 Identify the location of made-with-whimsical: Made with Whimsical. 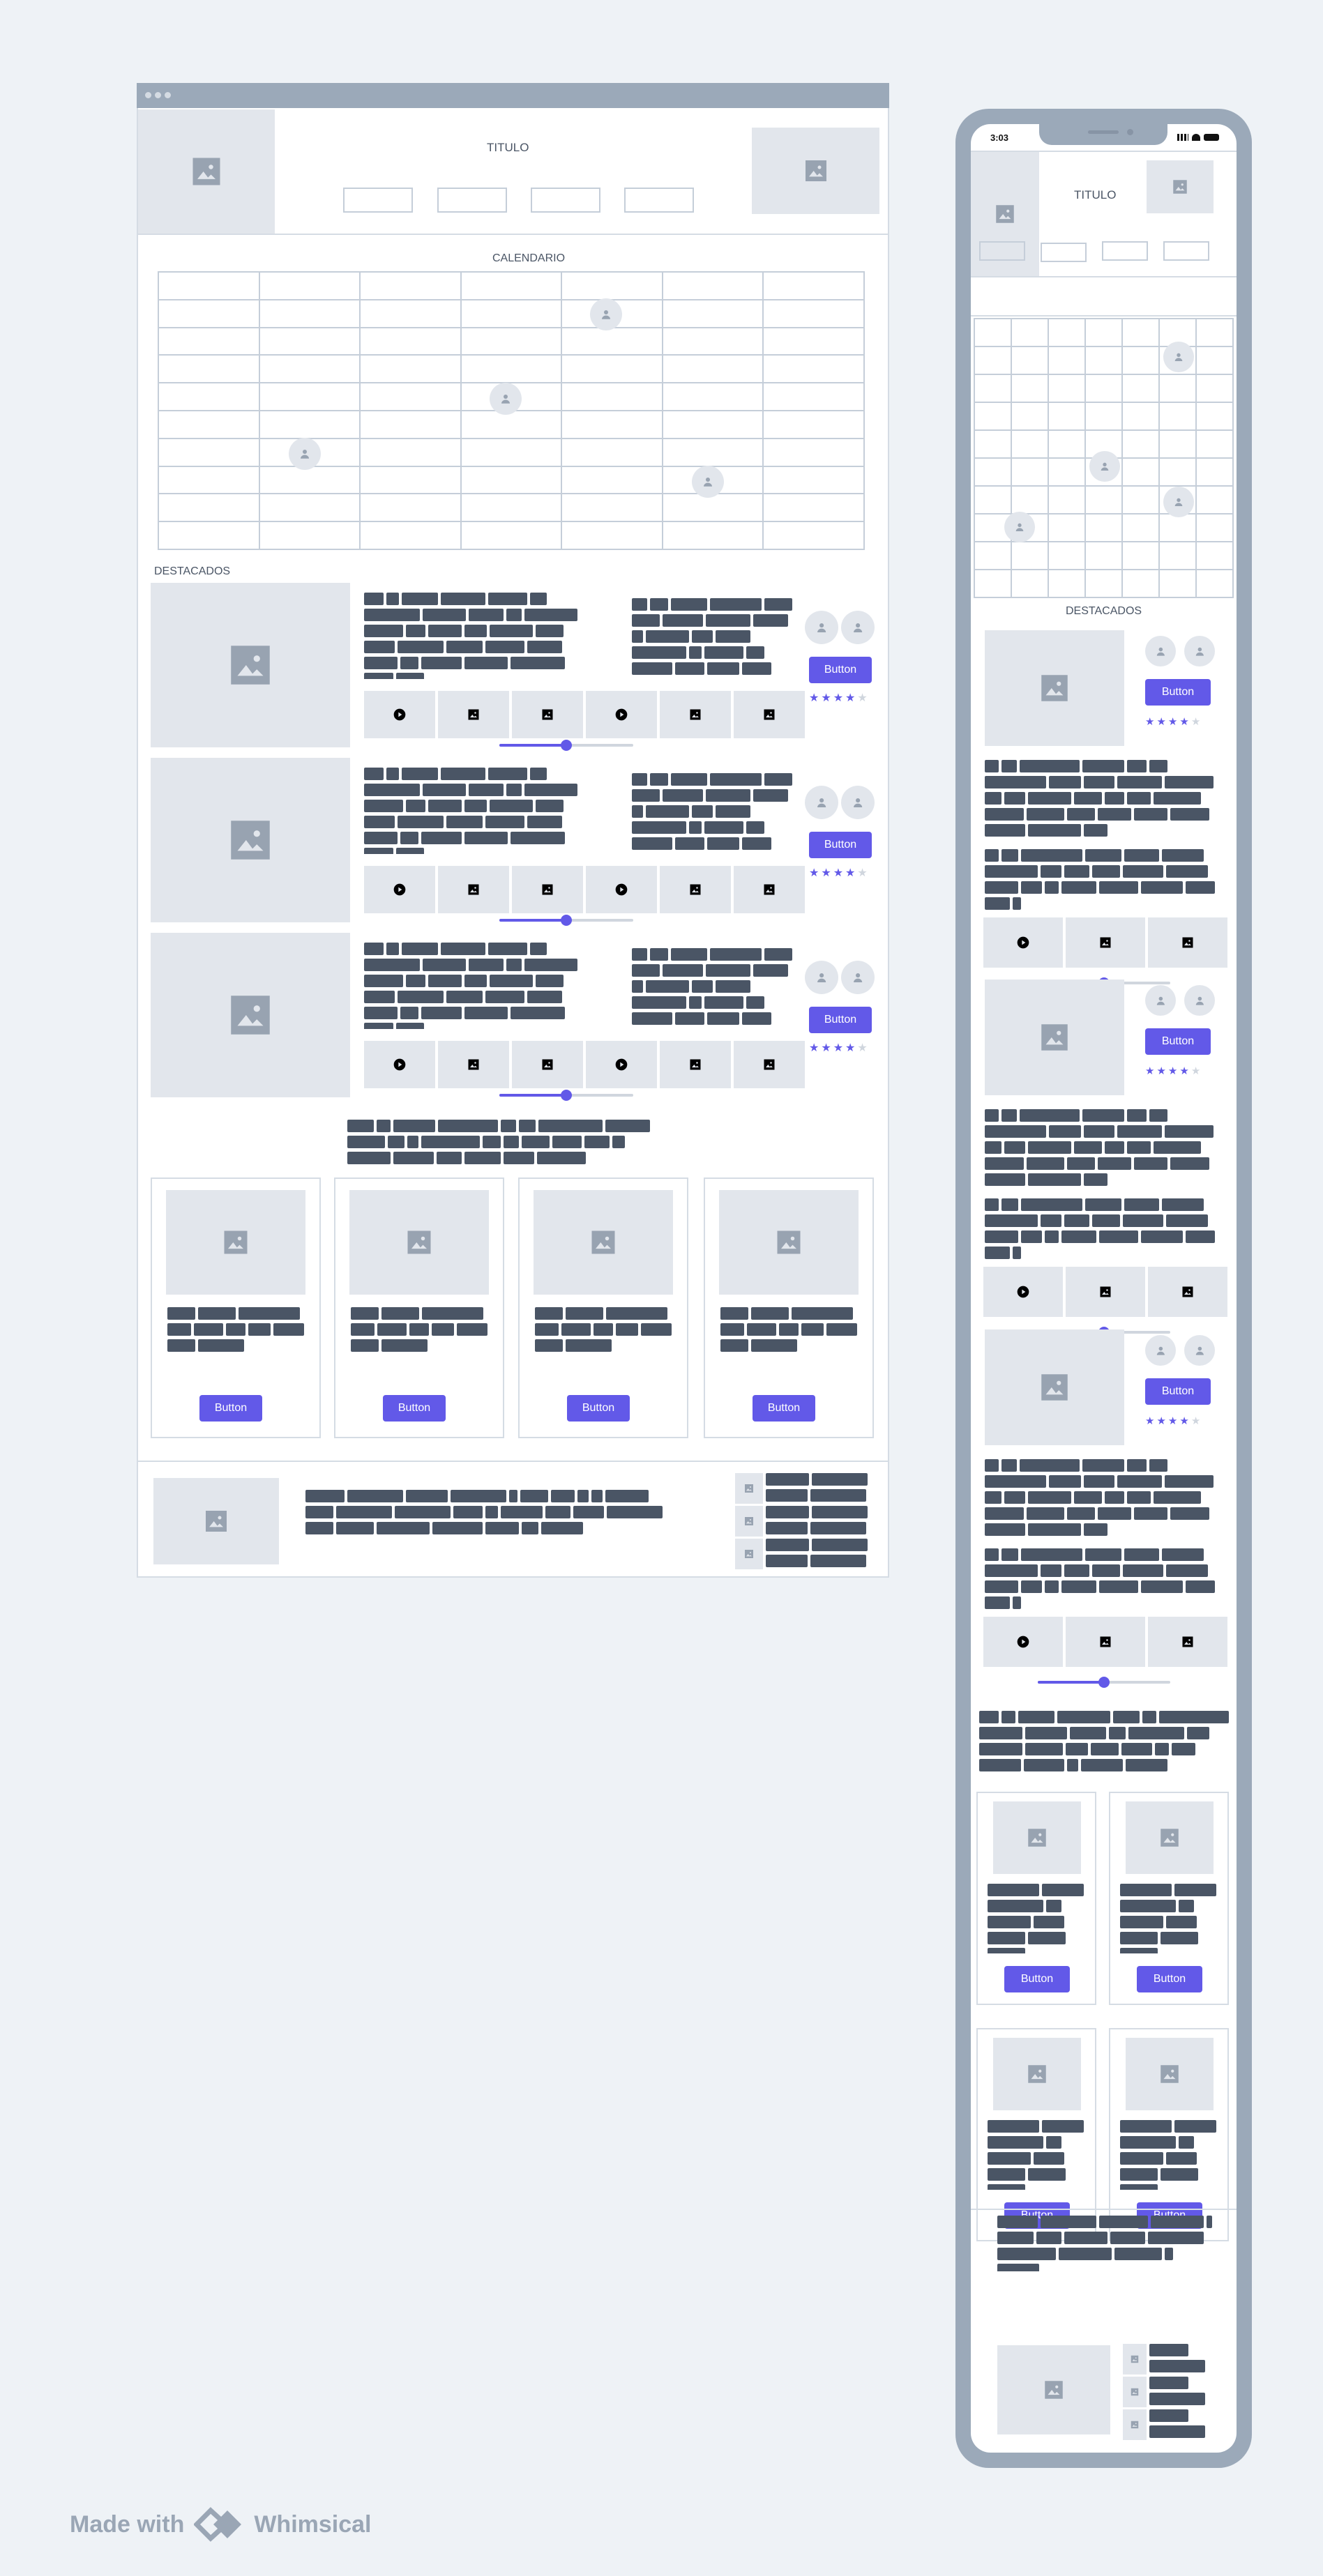
(221, 2524).